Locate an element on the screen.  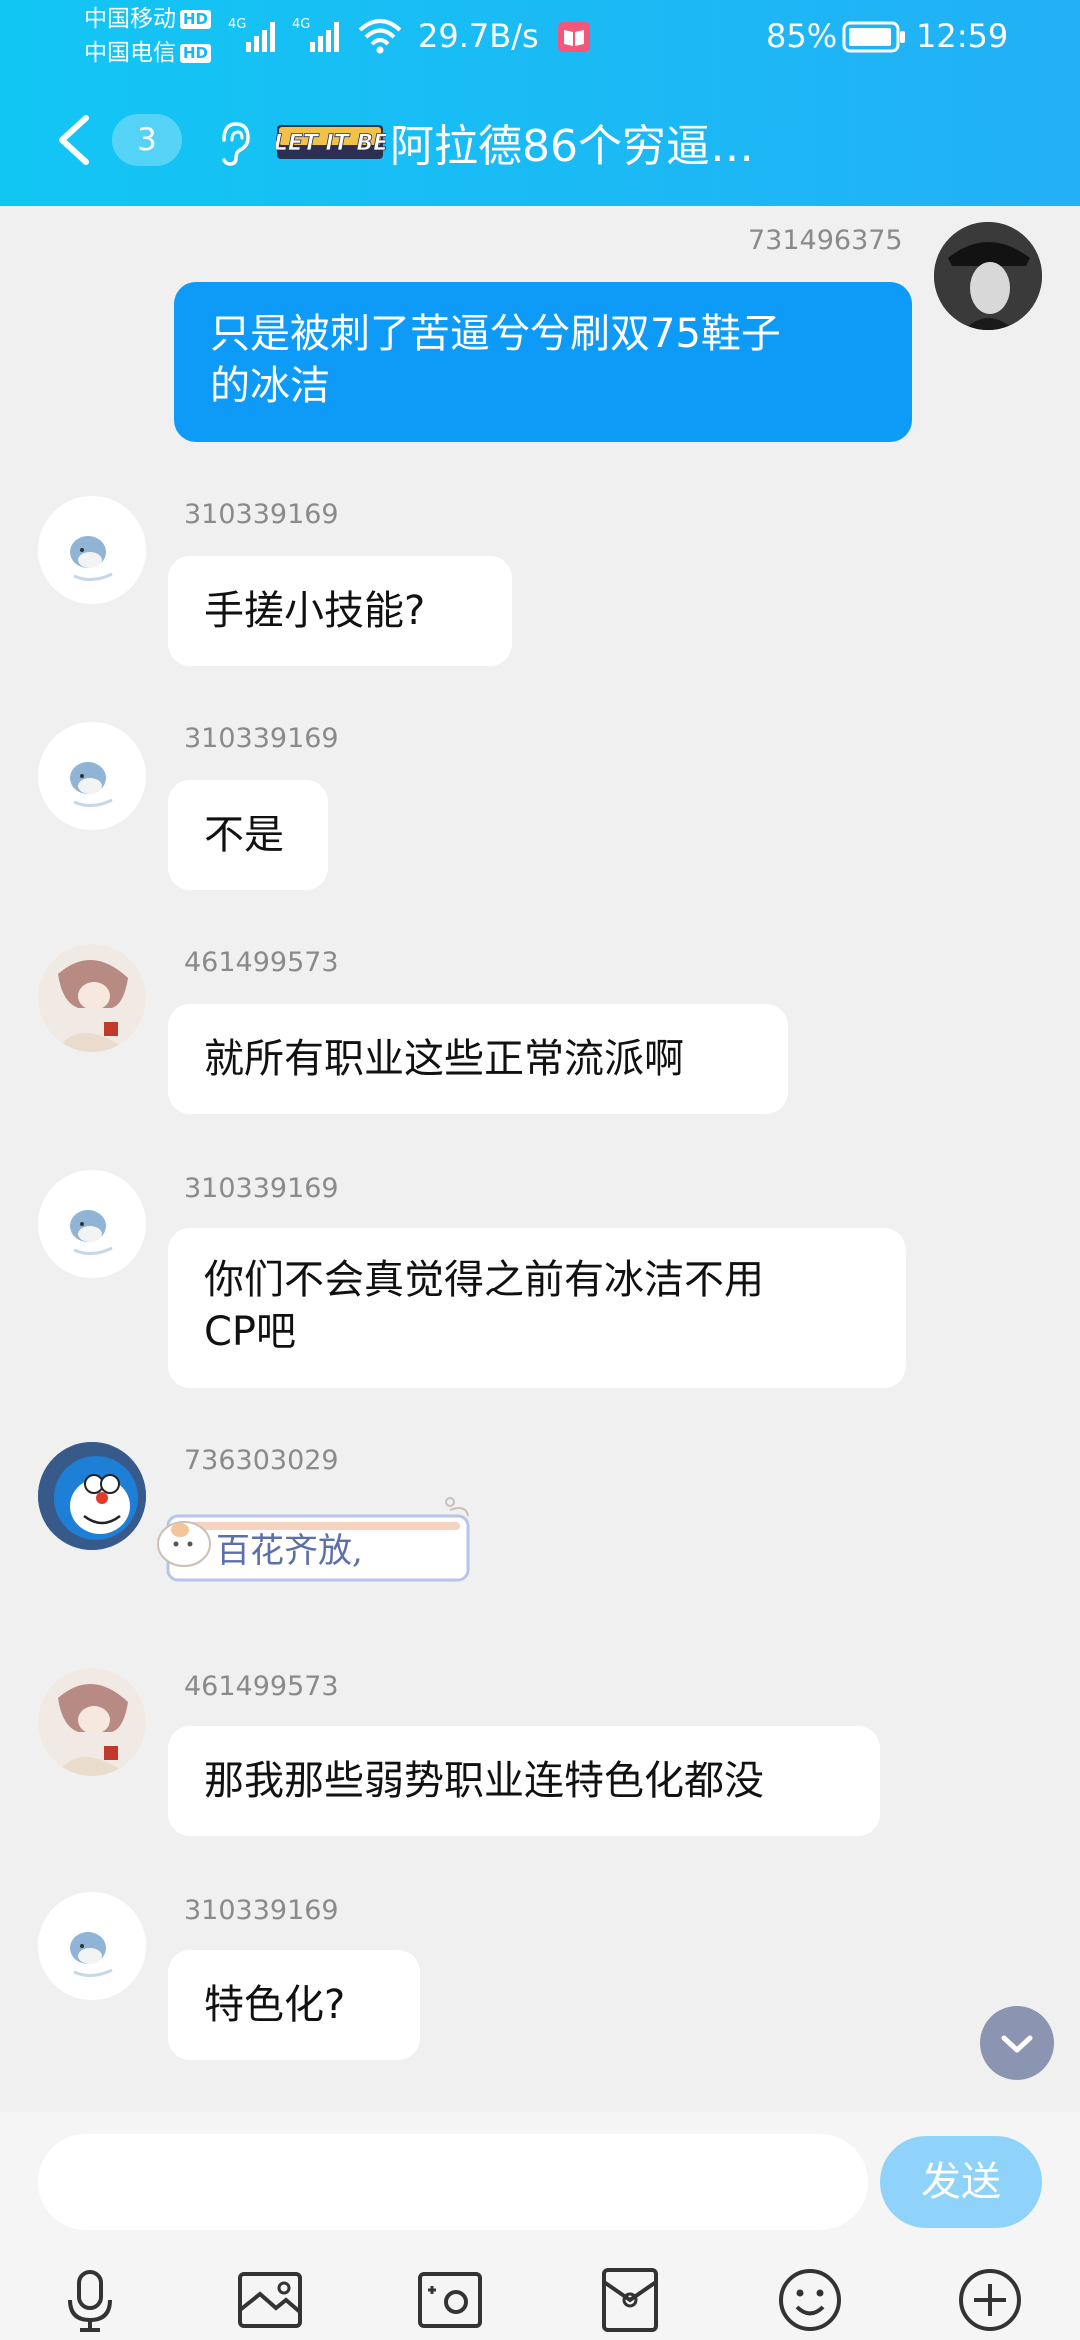
scroll-to-bottom-button is located at coordinates (1017, 2043).